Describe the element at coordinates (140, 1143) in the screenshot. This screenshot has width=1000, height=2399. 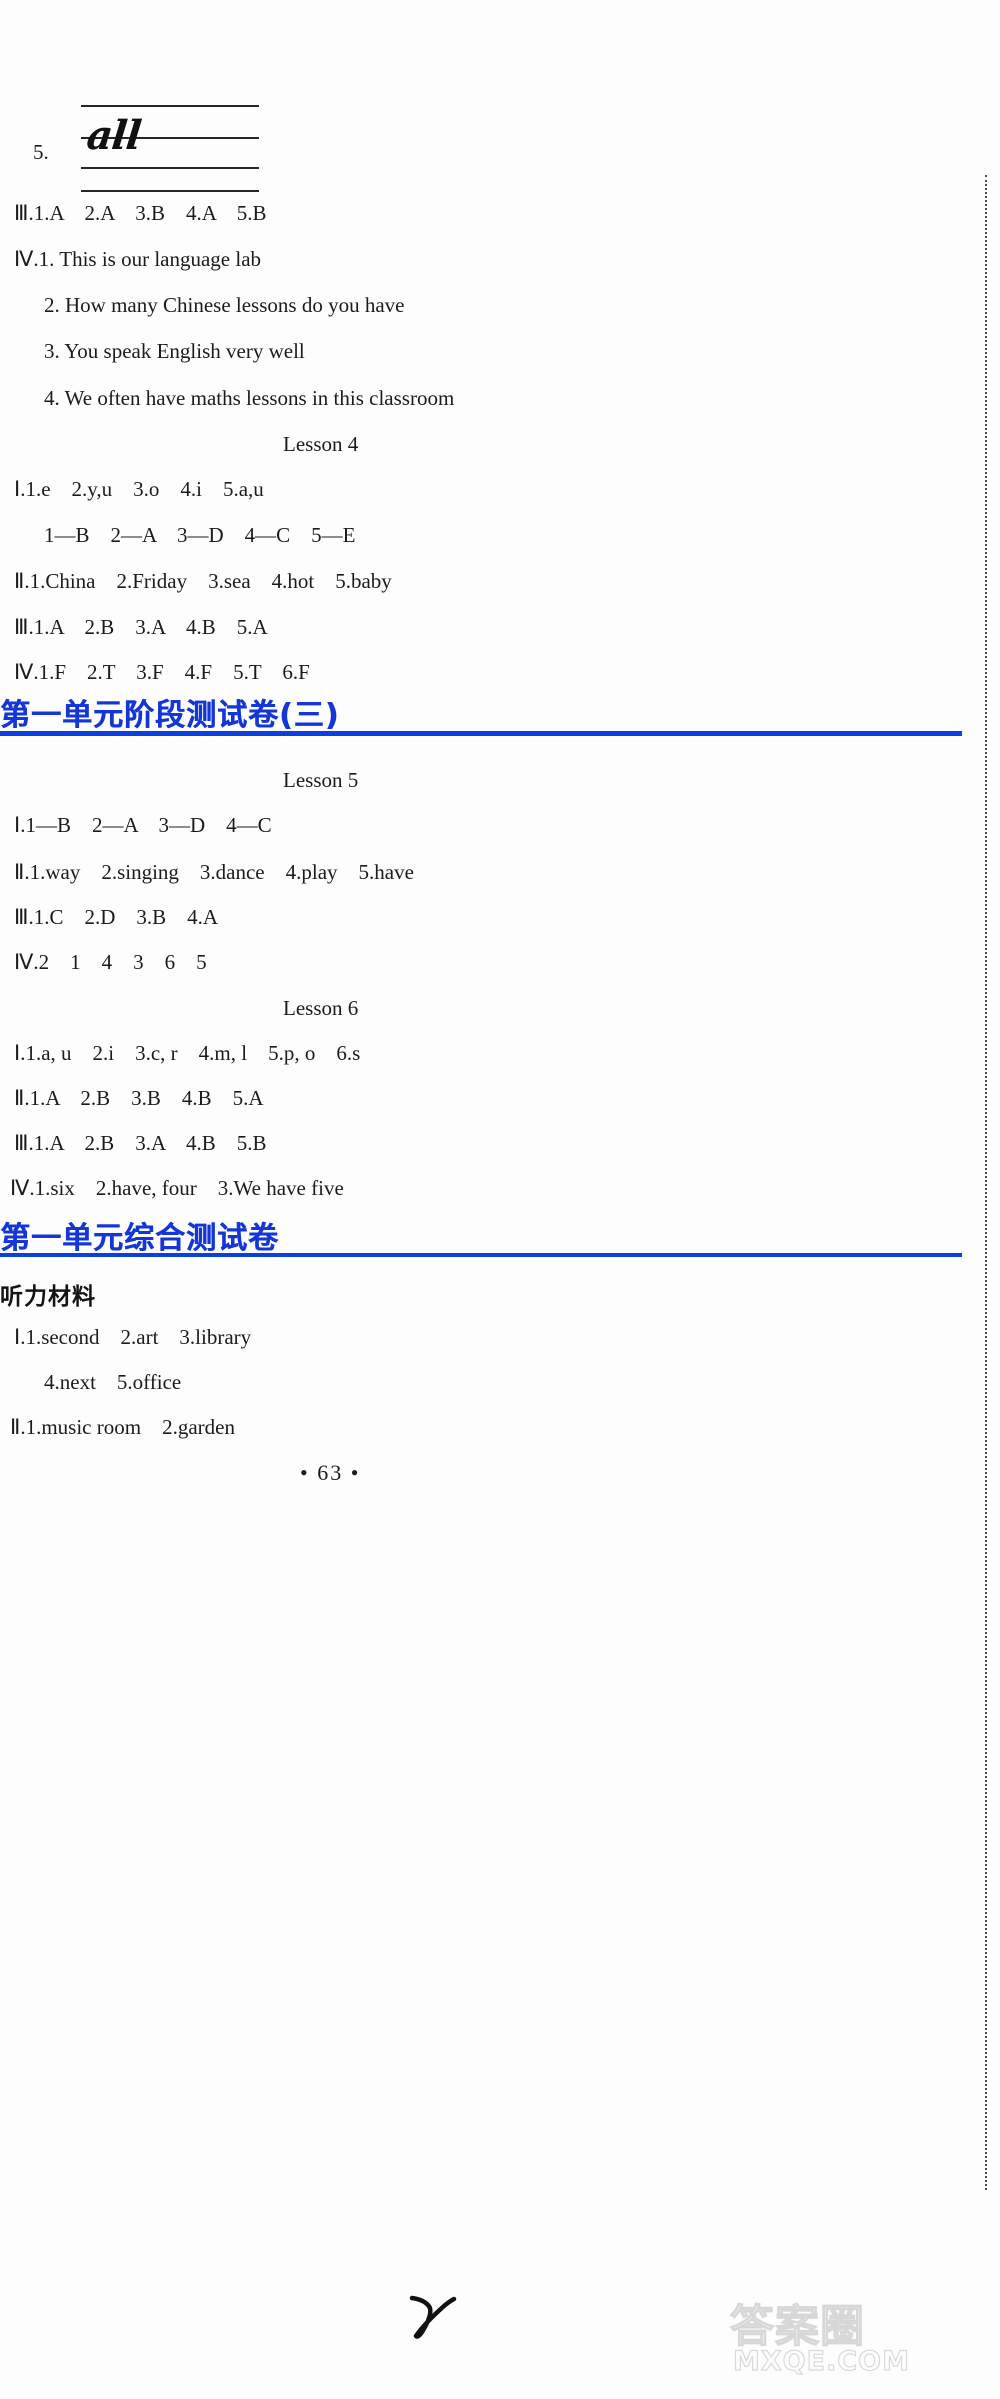
I see `answer-line: Ⅲ.1.A 2.B 3.A 4.B 5.B` at that location.